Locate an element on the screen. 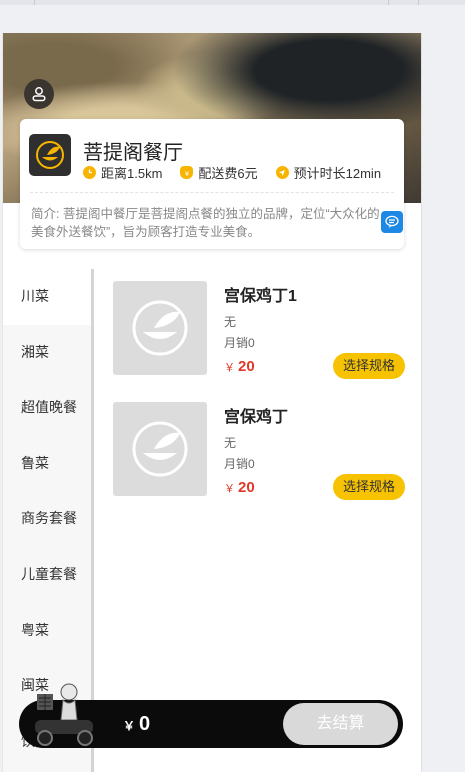 The height and width of the screenshot is (772, 465). navigation-icon is located at coordinates (282, 172).